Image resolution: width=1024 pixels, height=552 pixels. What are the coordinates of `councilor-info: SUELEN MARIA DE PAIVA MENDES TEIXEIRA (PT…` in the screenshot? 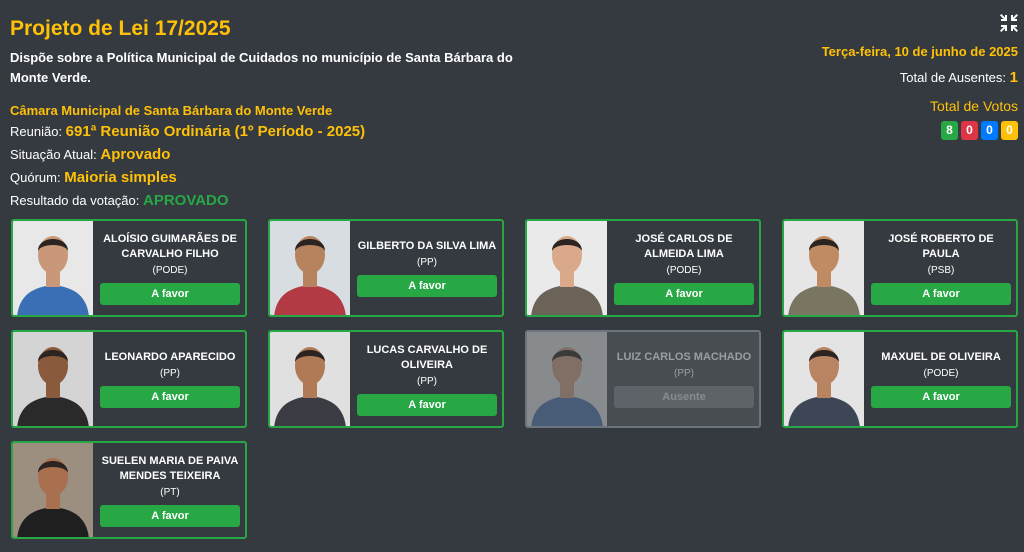 It's located at (169, 490).